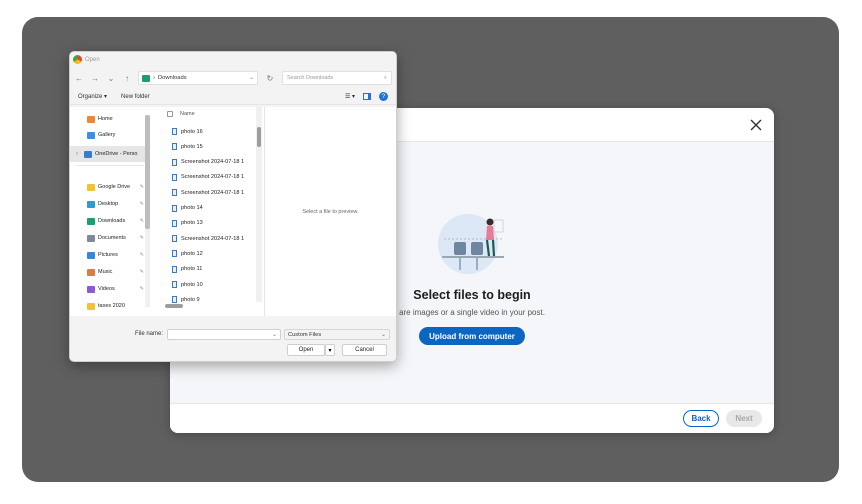 This screenshot has height=504, width=862. I want to click on preview-text: Select a file to preview., so click(330, 211).